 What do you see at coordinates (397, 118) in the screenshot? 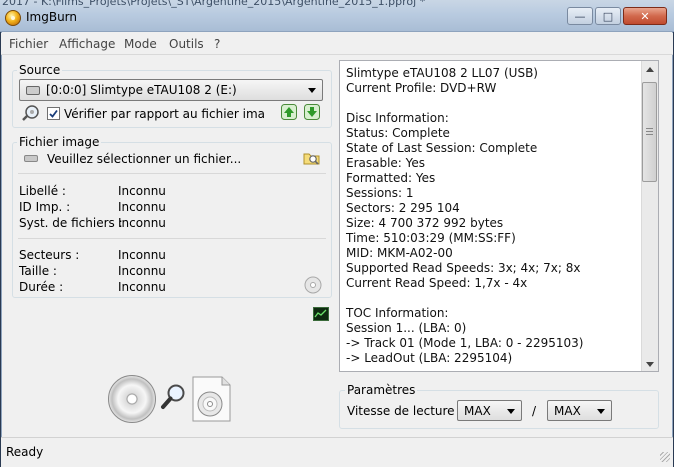
I see `info-line: Disc Information:` at bounding box center [397, 118].